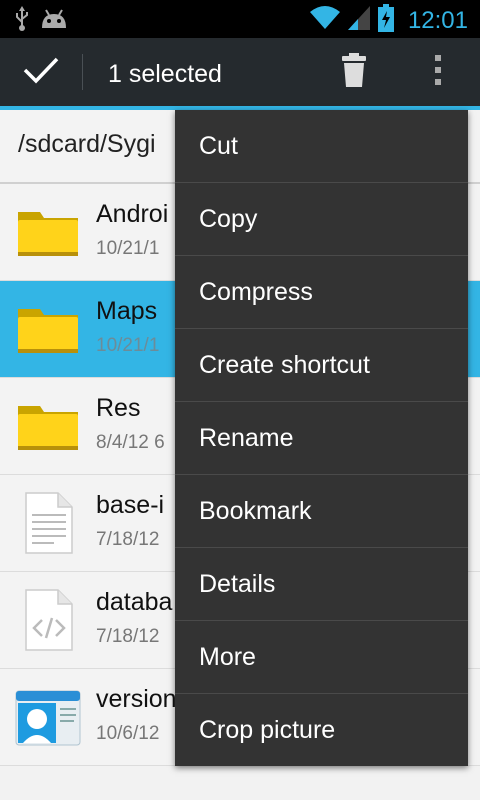  What do you see at coordinates (321, 730) in the screenshot?
I see `menu-item-crop-picture: Crop picture` at bounding box center [321, 730].